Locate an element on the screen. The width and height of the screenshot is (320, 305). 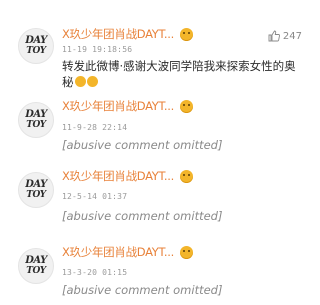
timestamp: 11-19 19:18:56 is located at coordinates (97, 49).